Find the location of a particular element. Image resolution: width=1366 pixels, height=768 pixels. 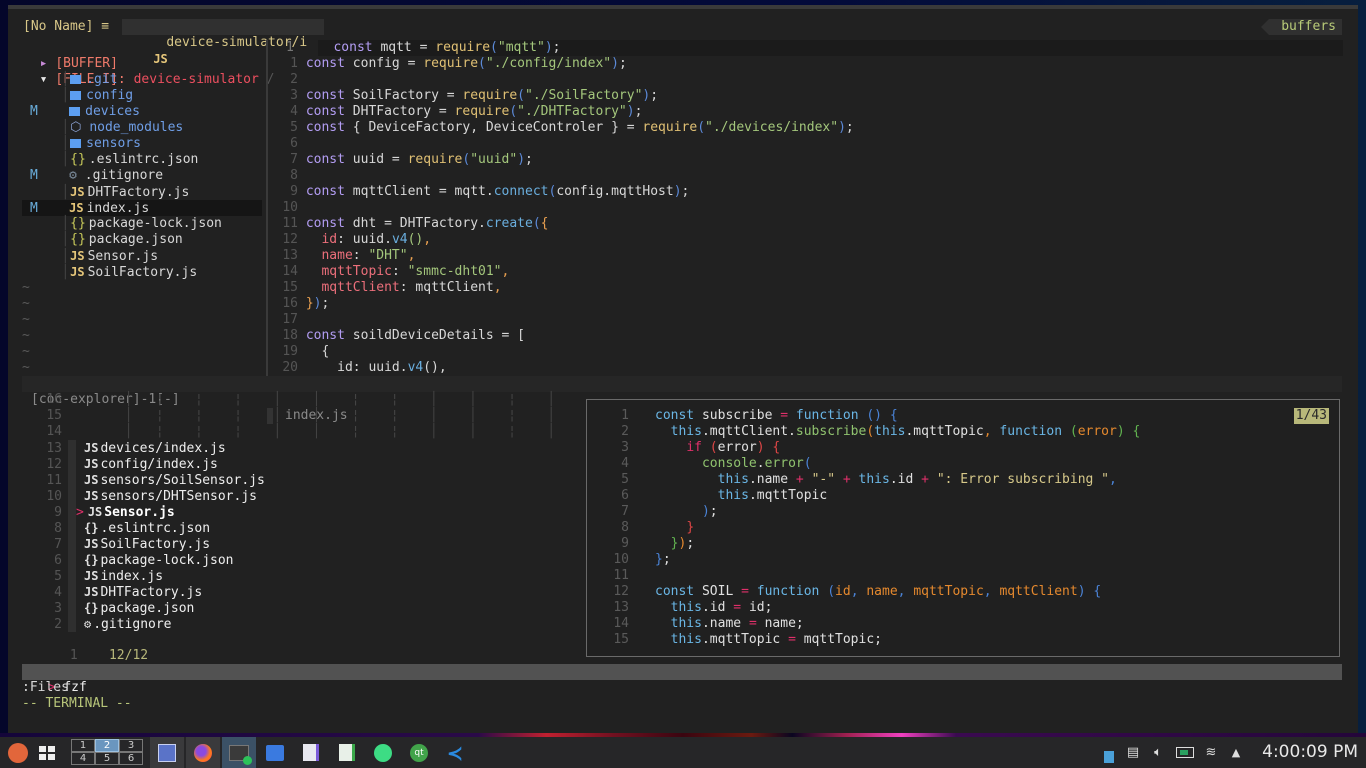

code-line: 15 mqttClient: mqttClient, is located at coordinates (385, 288).